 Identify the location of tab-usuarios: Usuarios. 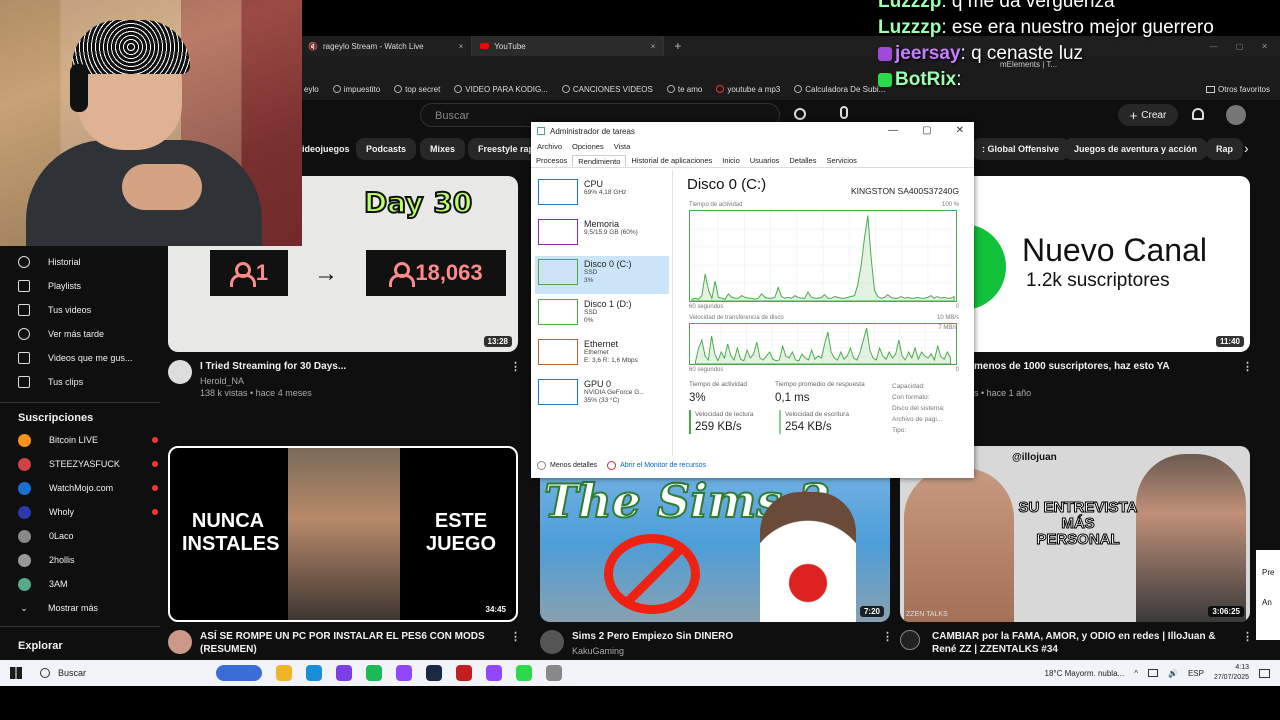
(765, 161).